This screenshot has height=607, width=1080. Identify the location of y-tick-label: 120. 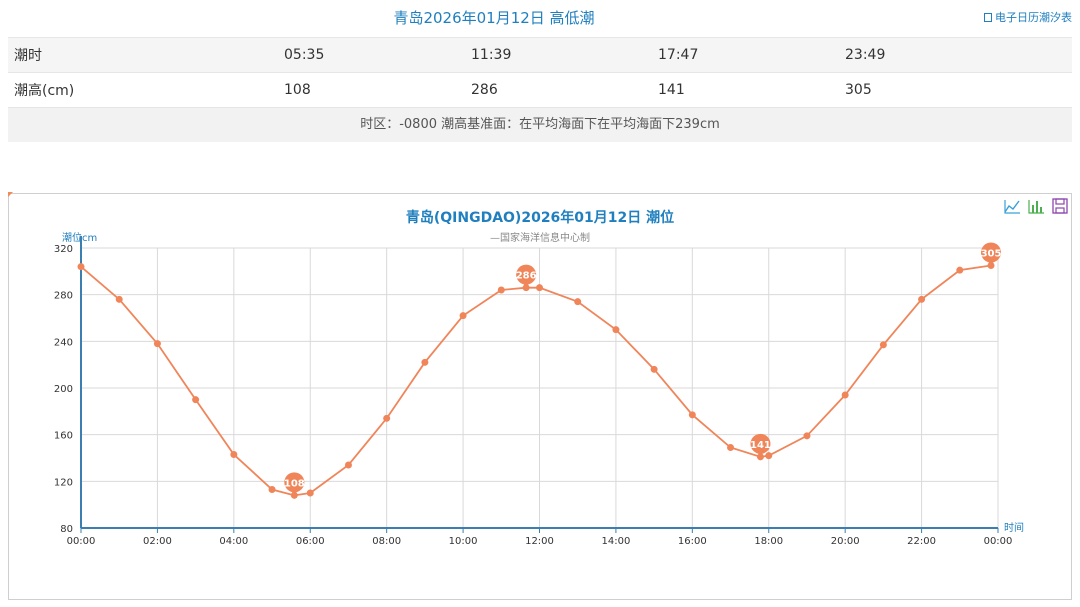
(63, 482).